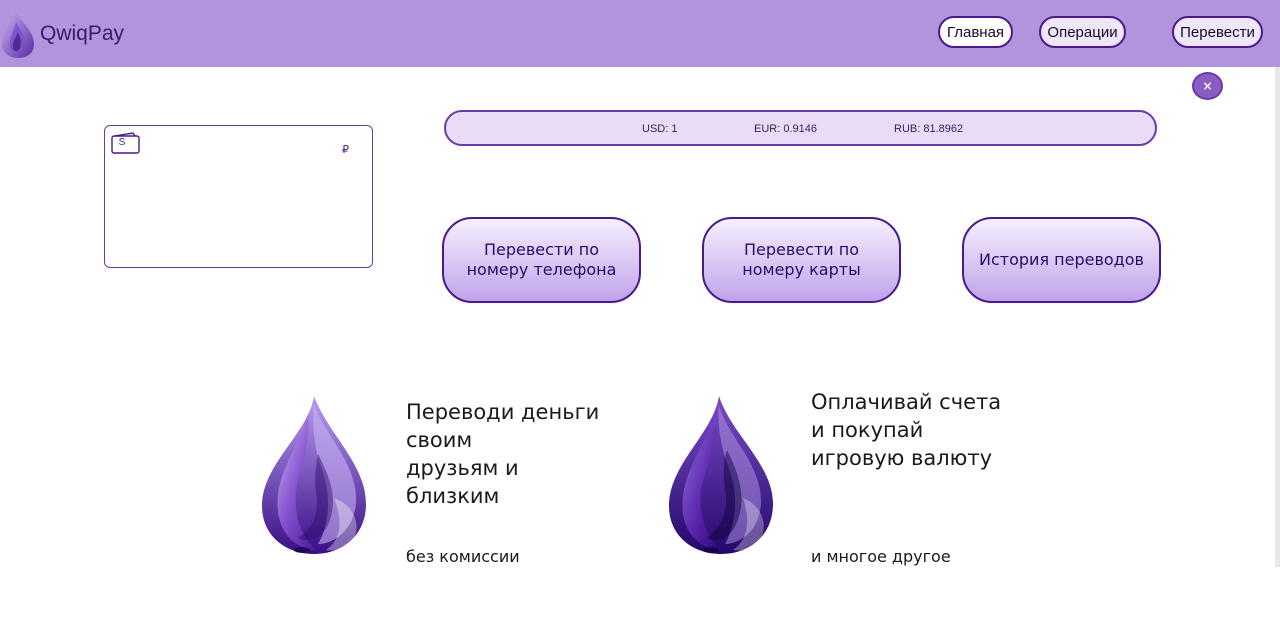  What do you see at coordinates (1277, 317) in the screenshot?
I see `scrollbar` at bounding box center [1277, 317].